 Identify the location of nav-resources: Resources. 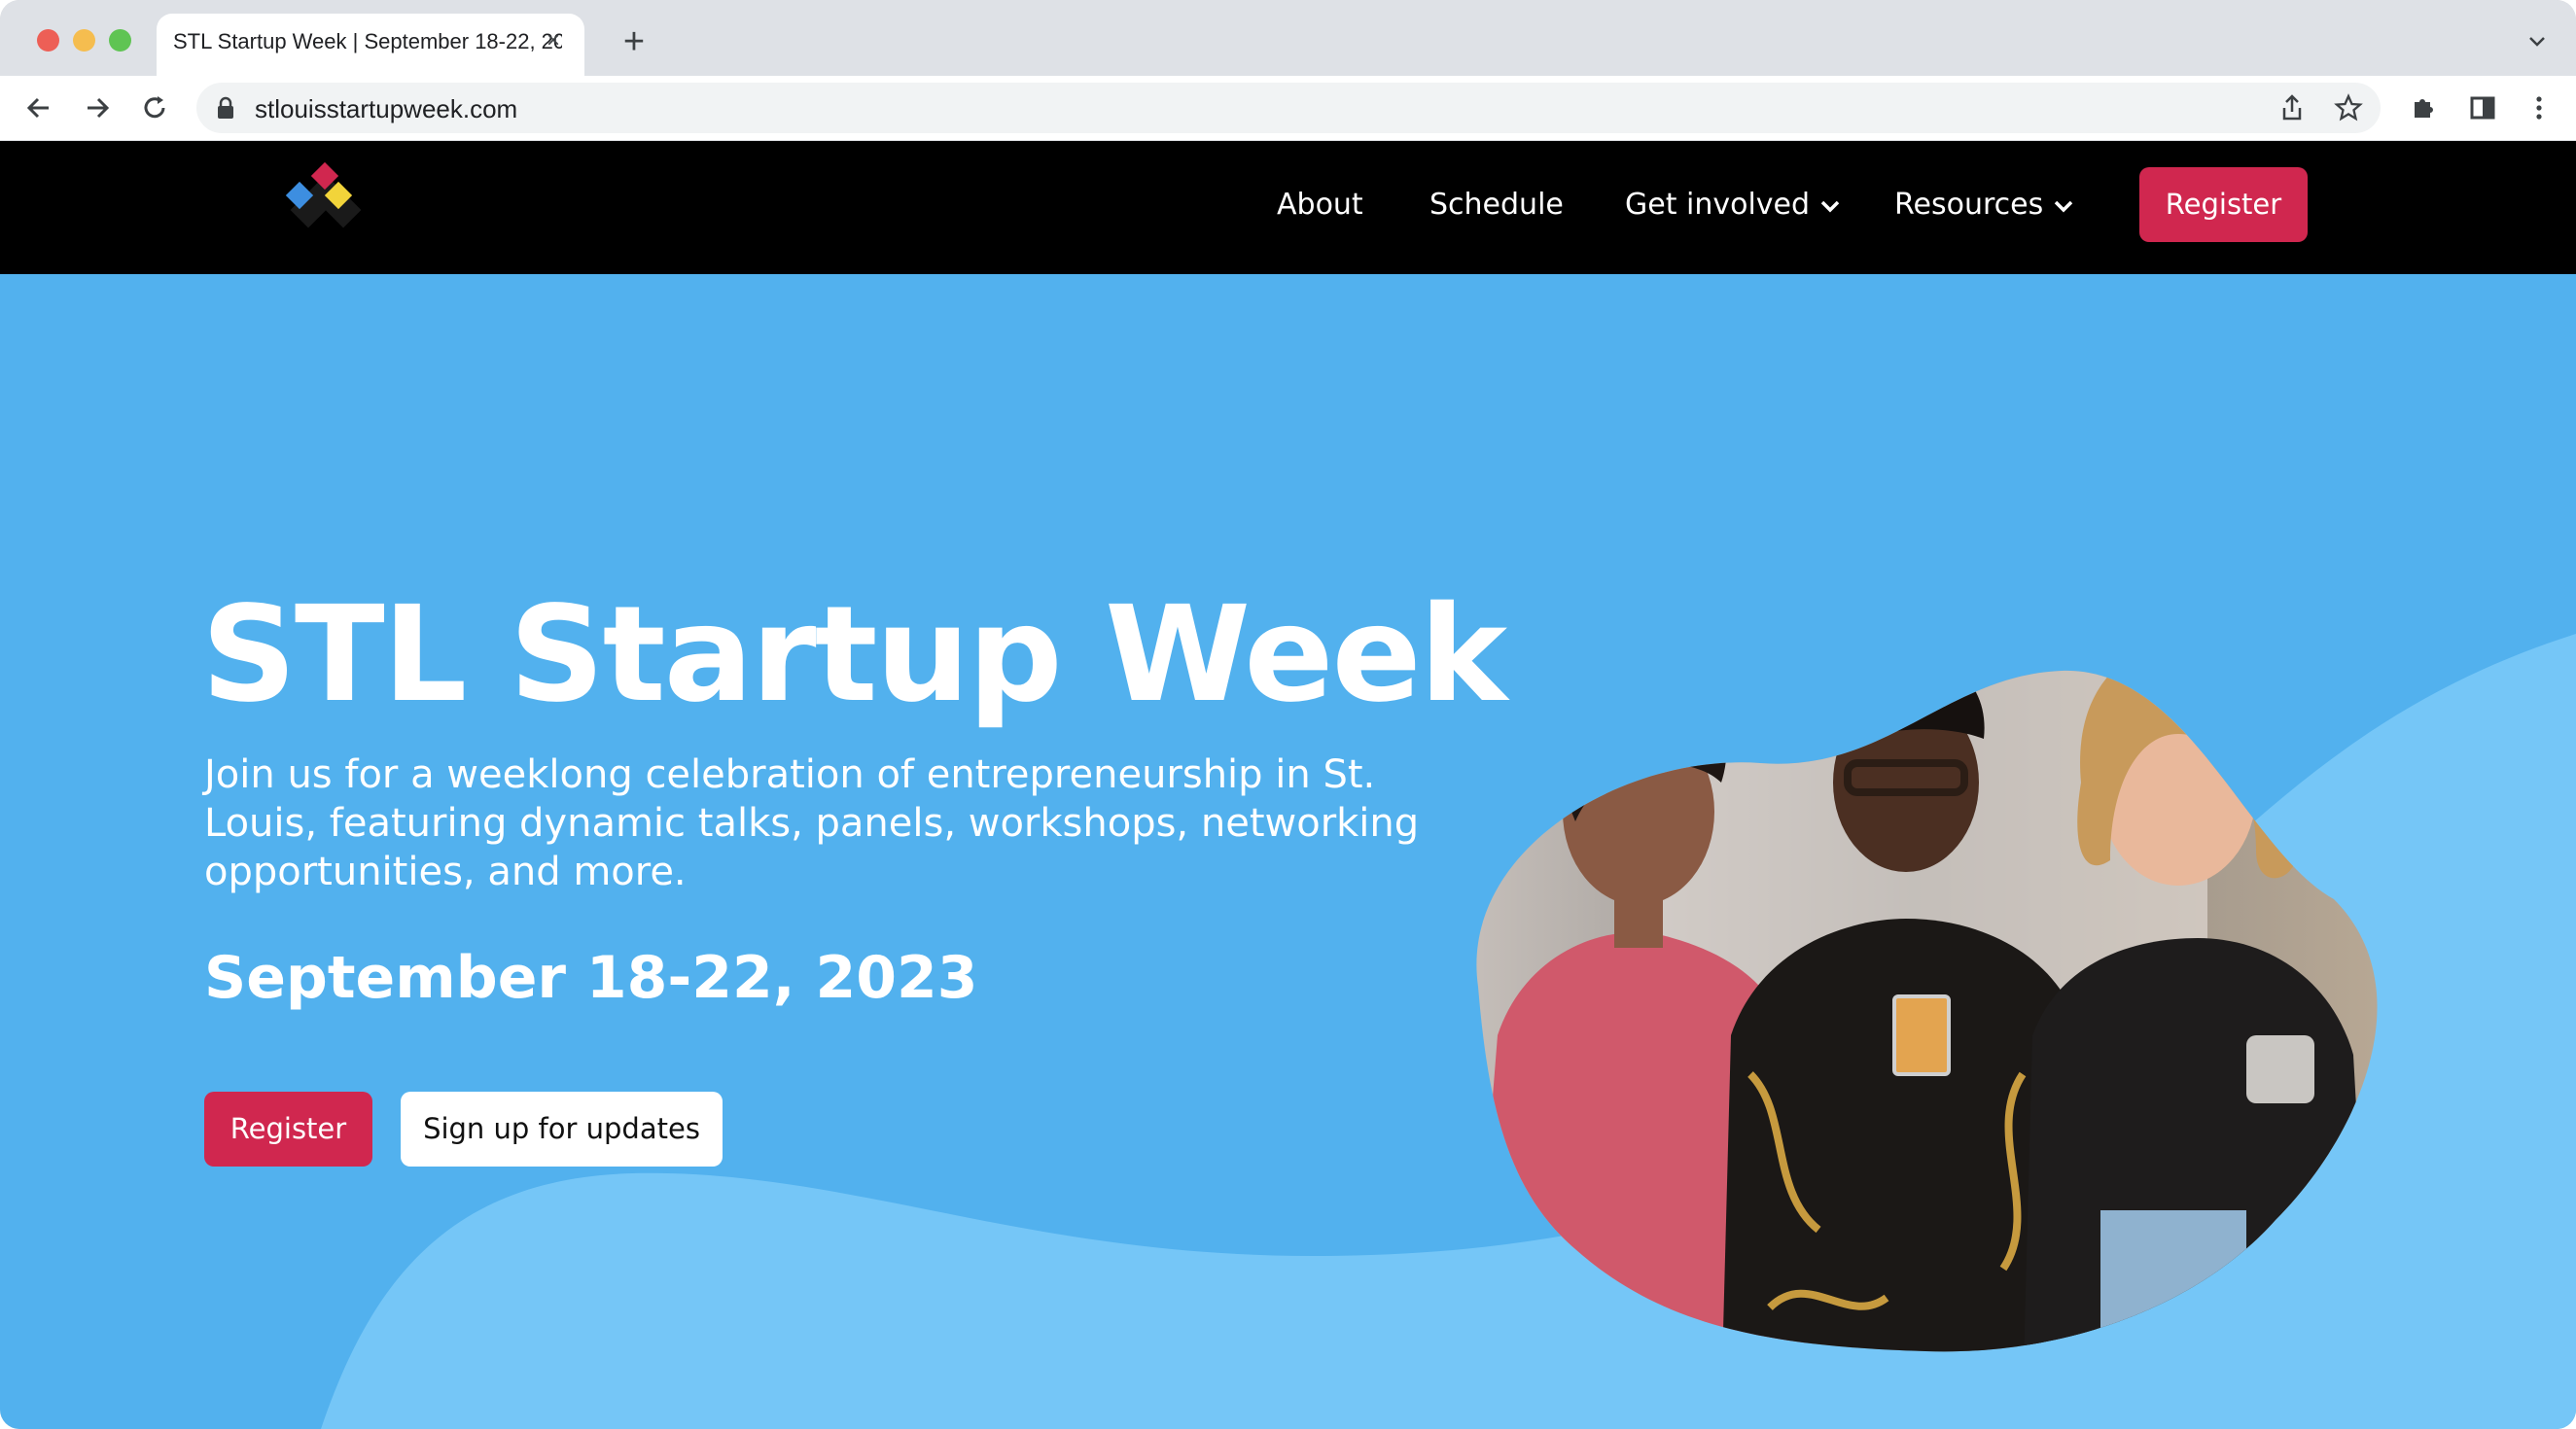
(1984, 205).